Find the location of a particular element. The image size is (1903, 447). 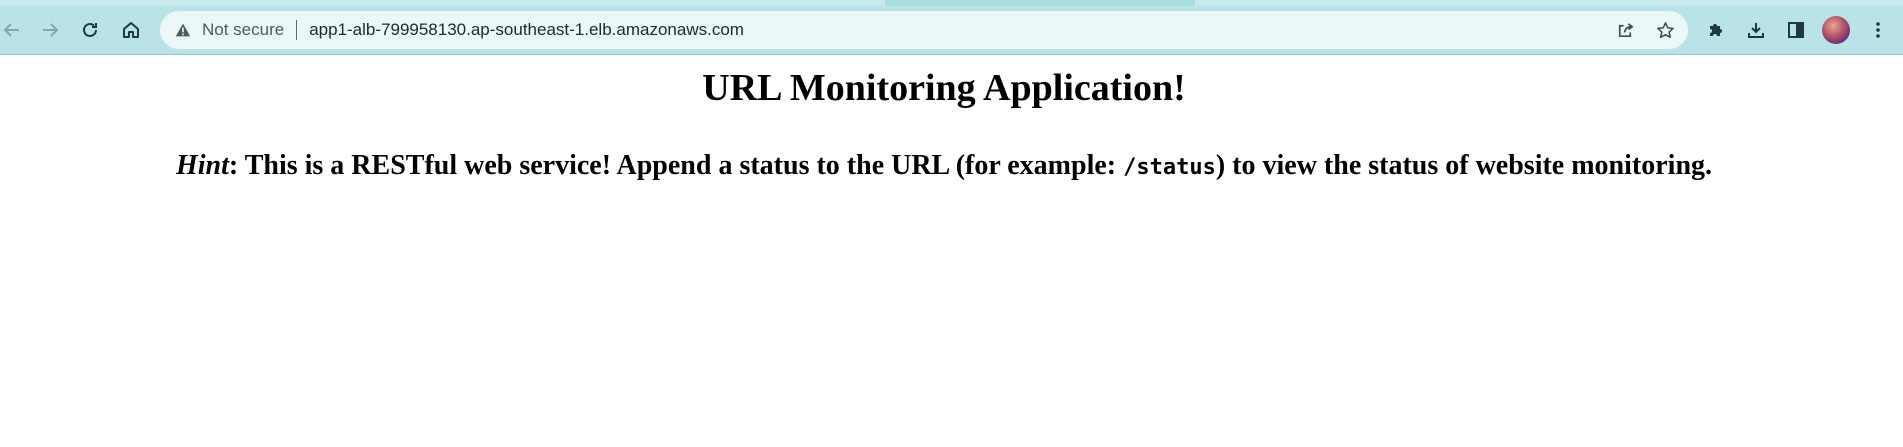

arrow-right-icon is located at coordinates (51, 30).